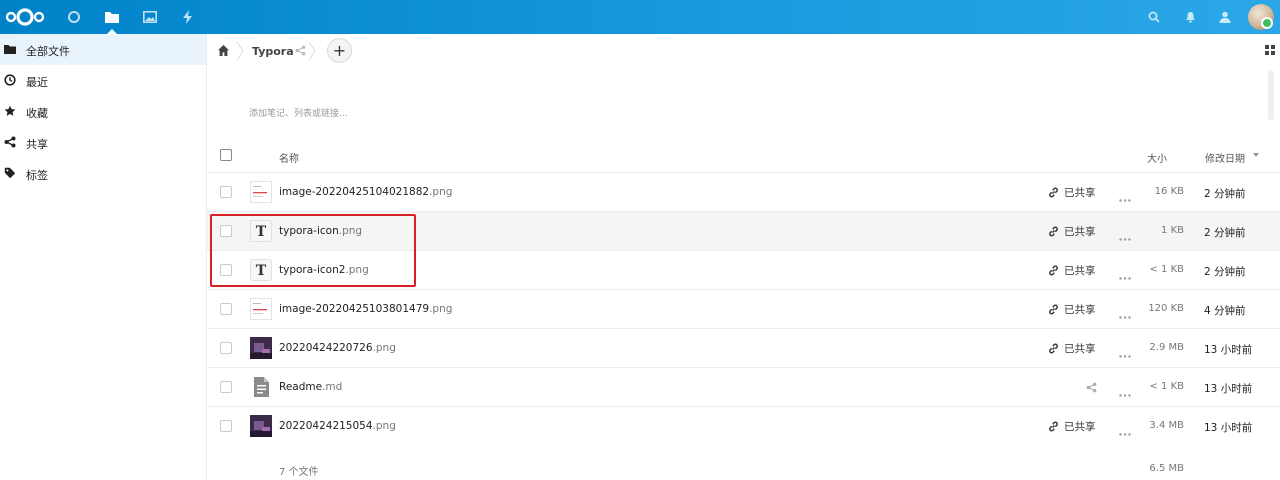 The width and height of the screenshot is (1280, 480). I want to click on top-header, so click(640, 17).